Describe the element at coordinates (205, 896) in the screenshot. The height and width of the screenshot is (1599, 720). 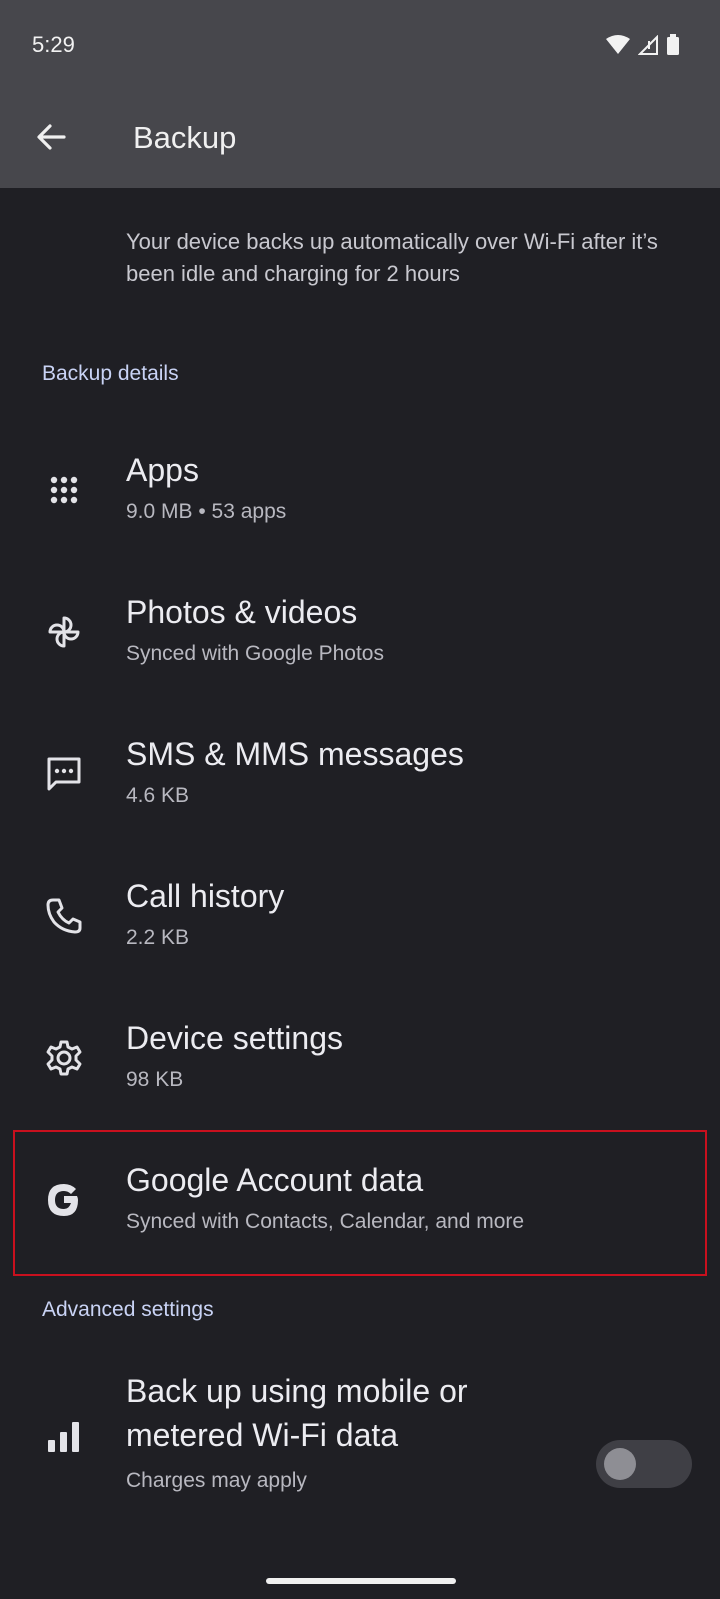
I see `list-item-title: Call history` at that location.